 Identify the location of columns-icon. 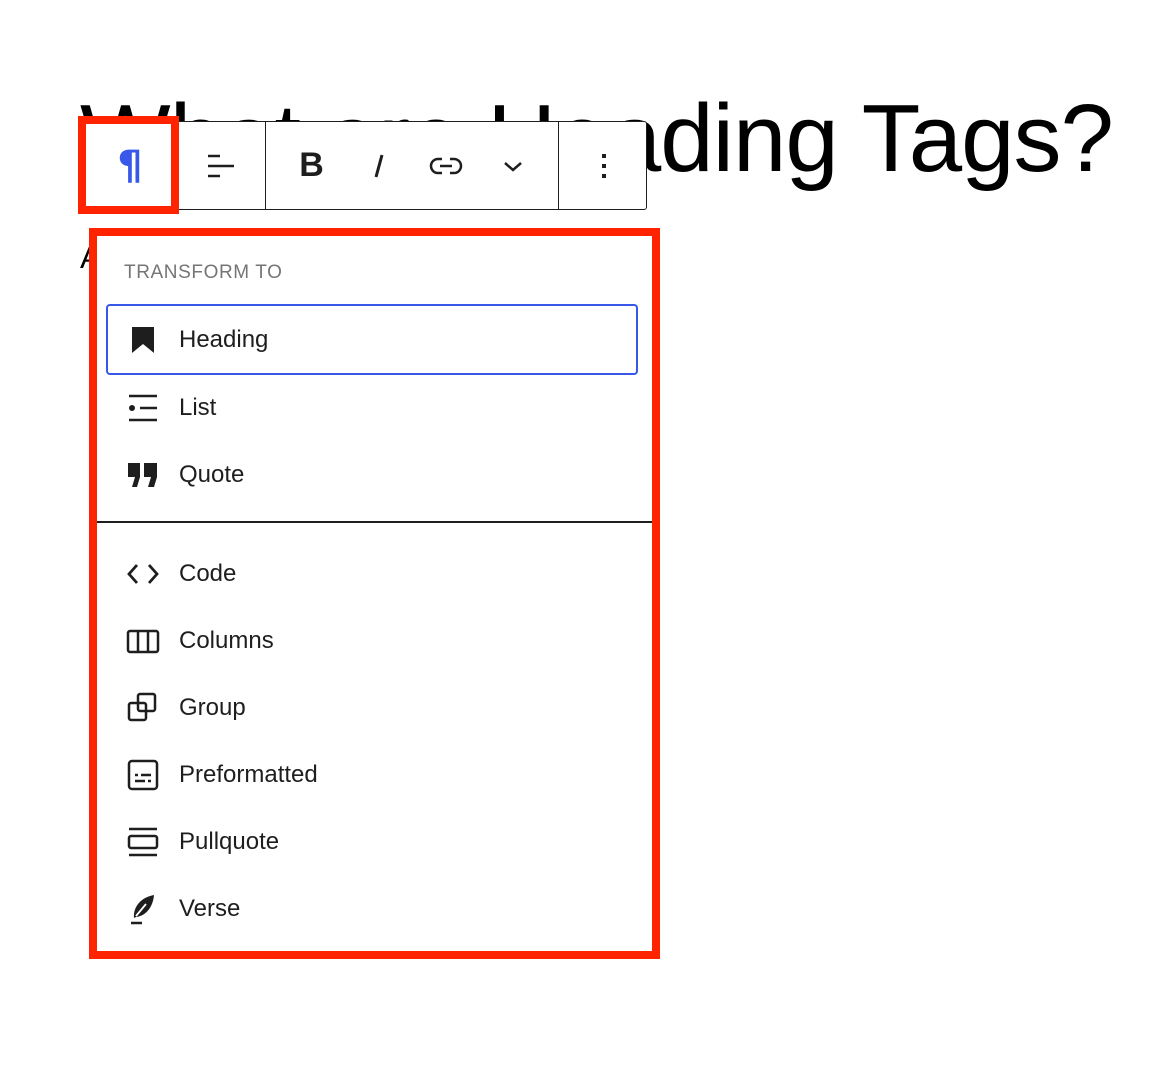
(143, 641).